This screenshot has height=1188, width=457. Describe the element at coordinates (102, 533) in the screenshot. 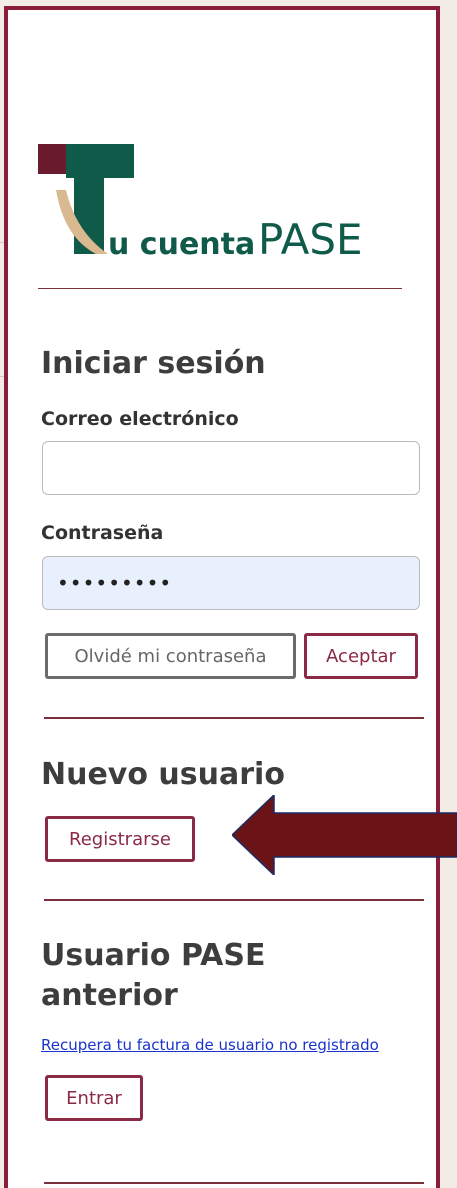

I see `password-label: Contraseña` at that location.